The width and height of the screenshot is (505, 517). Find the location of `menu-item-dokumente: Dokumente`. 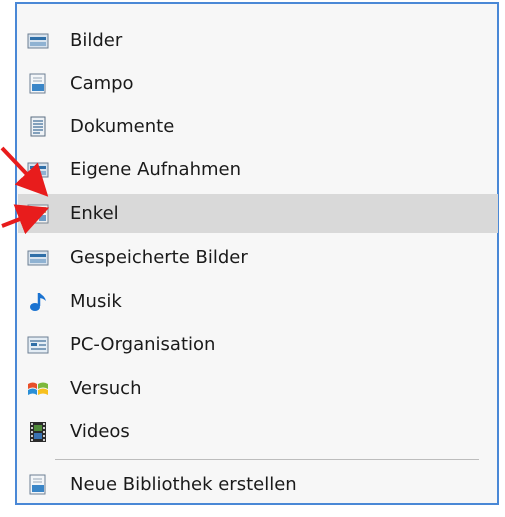

menu-item-dokumente: Dokumente is located at coordinates (258, 126).